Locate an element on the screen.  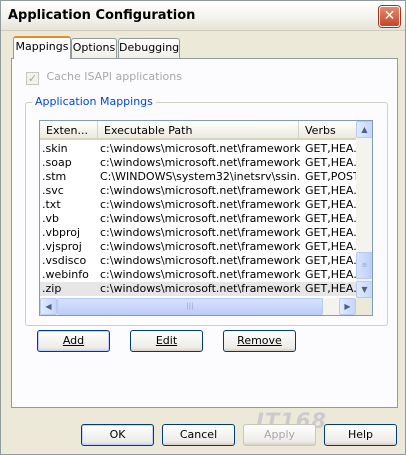
scroll-corner is located at coordinates (364, 306).